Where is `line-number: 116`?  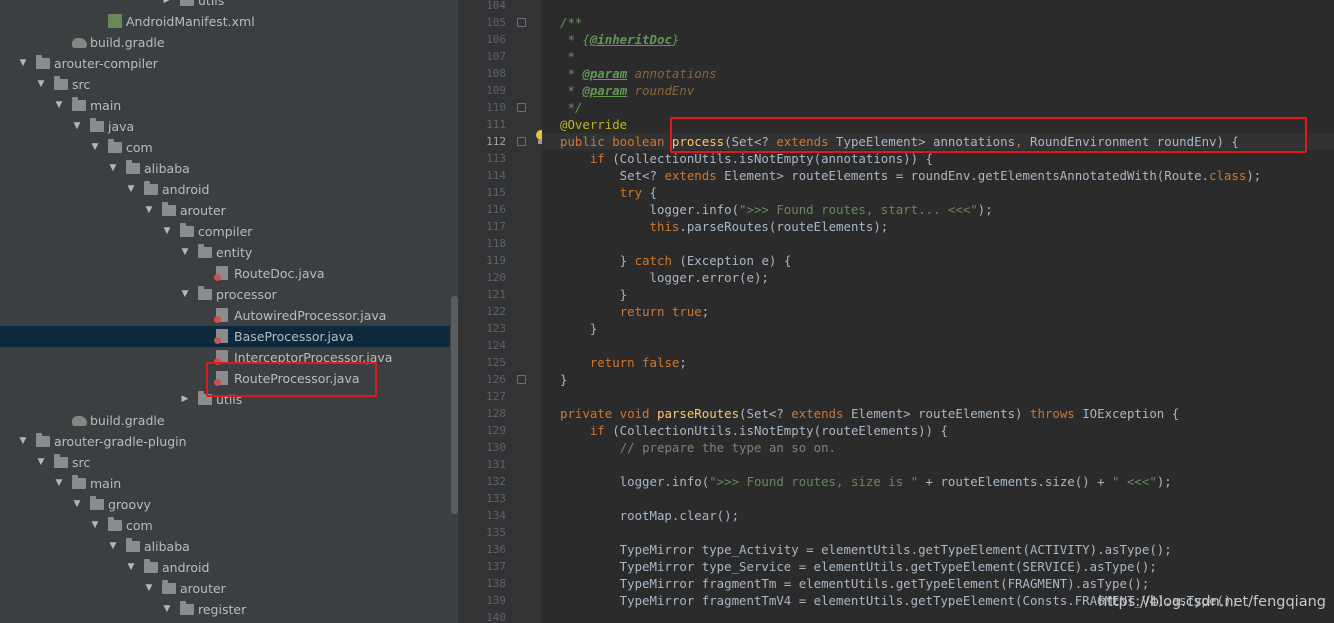 line-number: 116 is located at coordinates (496, 209).